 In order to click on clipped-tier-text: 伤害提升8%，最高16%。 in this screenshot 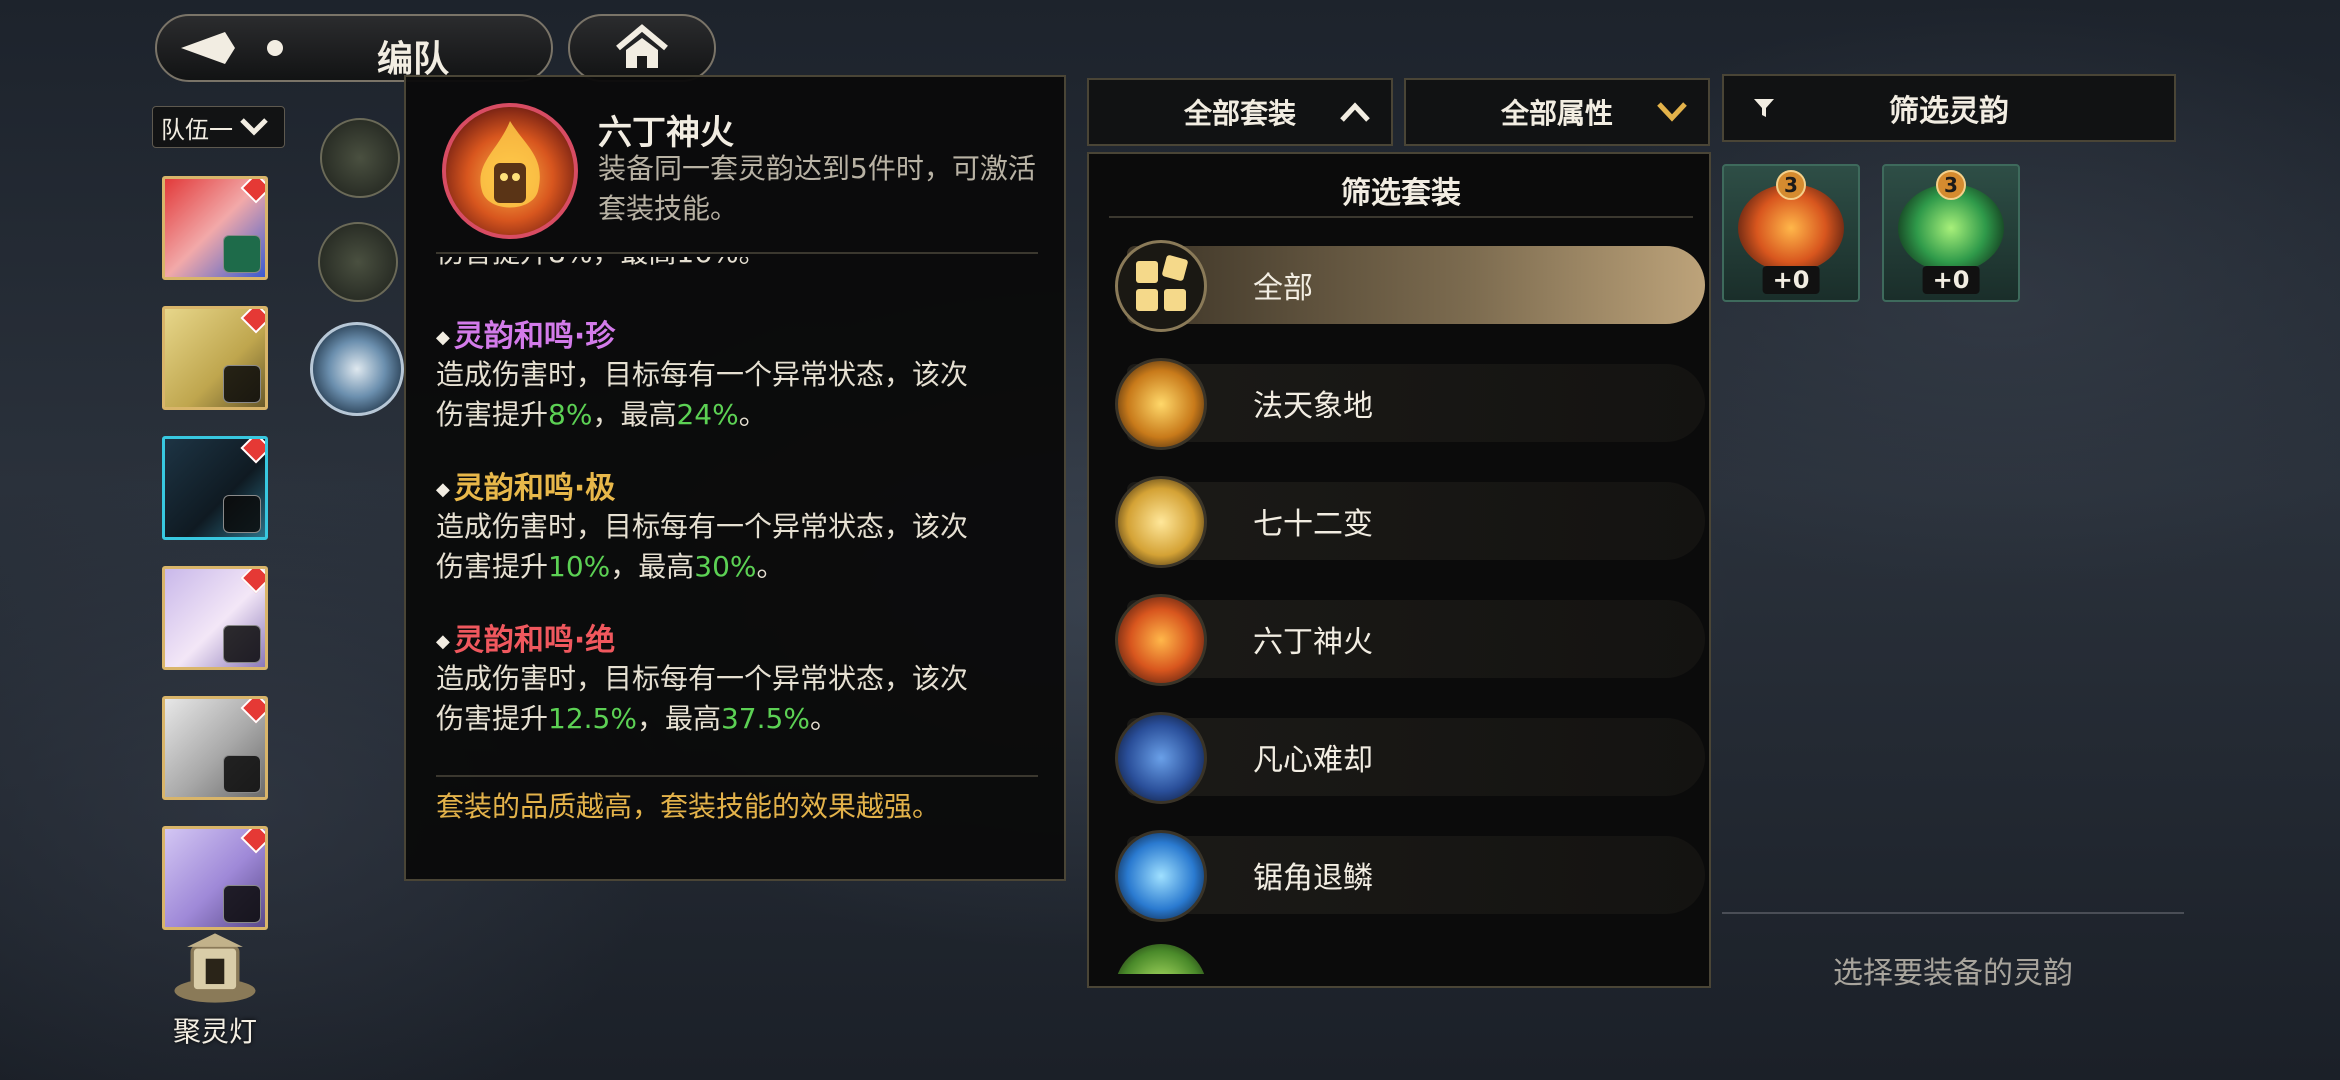, I will do `click(737, 269)`.